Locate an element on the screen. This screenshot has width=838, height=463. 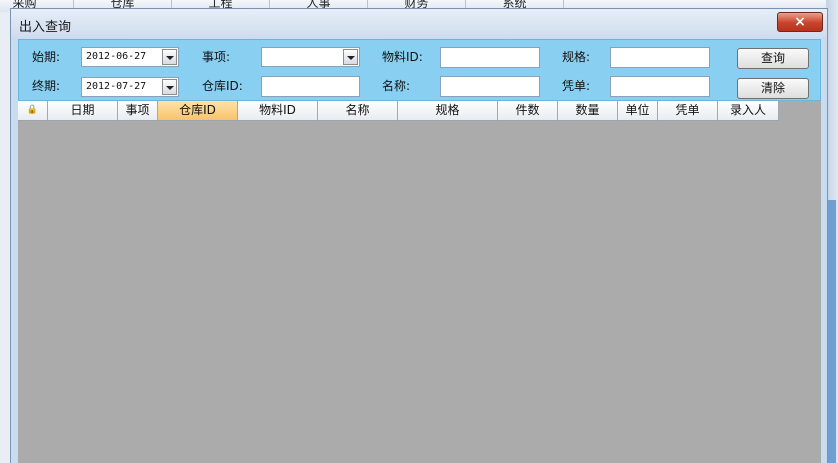
close-icon: × is located at coordinates (800, 22).